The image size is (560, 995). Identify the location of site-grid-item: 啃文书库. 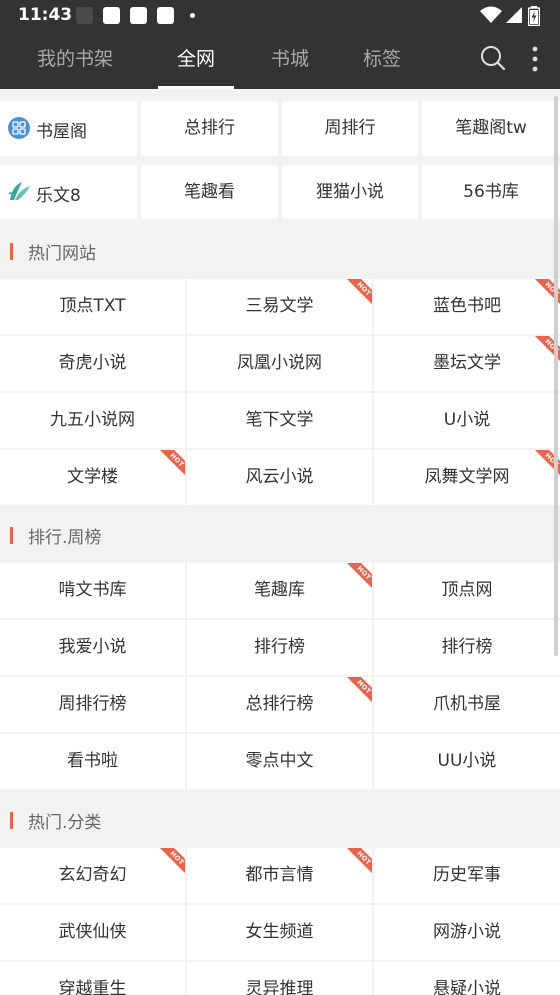
(92, 590).